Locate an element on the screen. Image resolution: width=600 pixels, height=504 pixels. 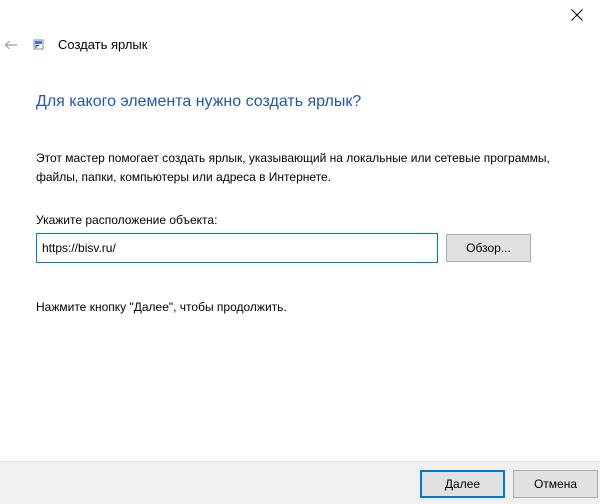
page-heading: Для какого элемента нужно создать ярлык? is located at coordinates (199, 101).